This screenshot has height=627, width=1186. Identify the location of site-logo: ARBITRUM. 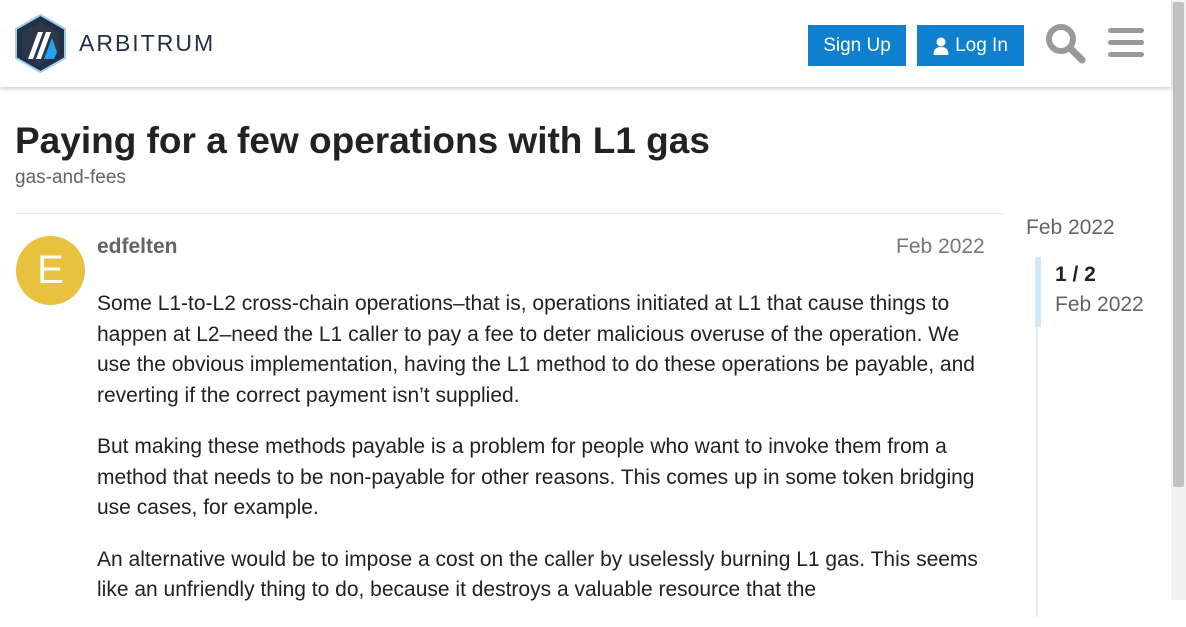
(114, 43).